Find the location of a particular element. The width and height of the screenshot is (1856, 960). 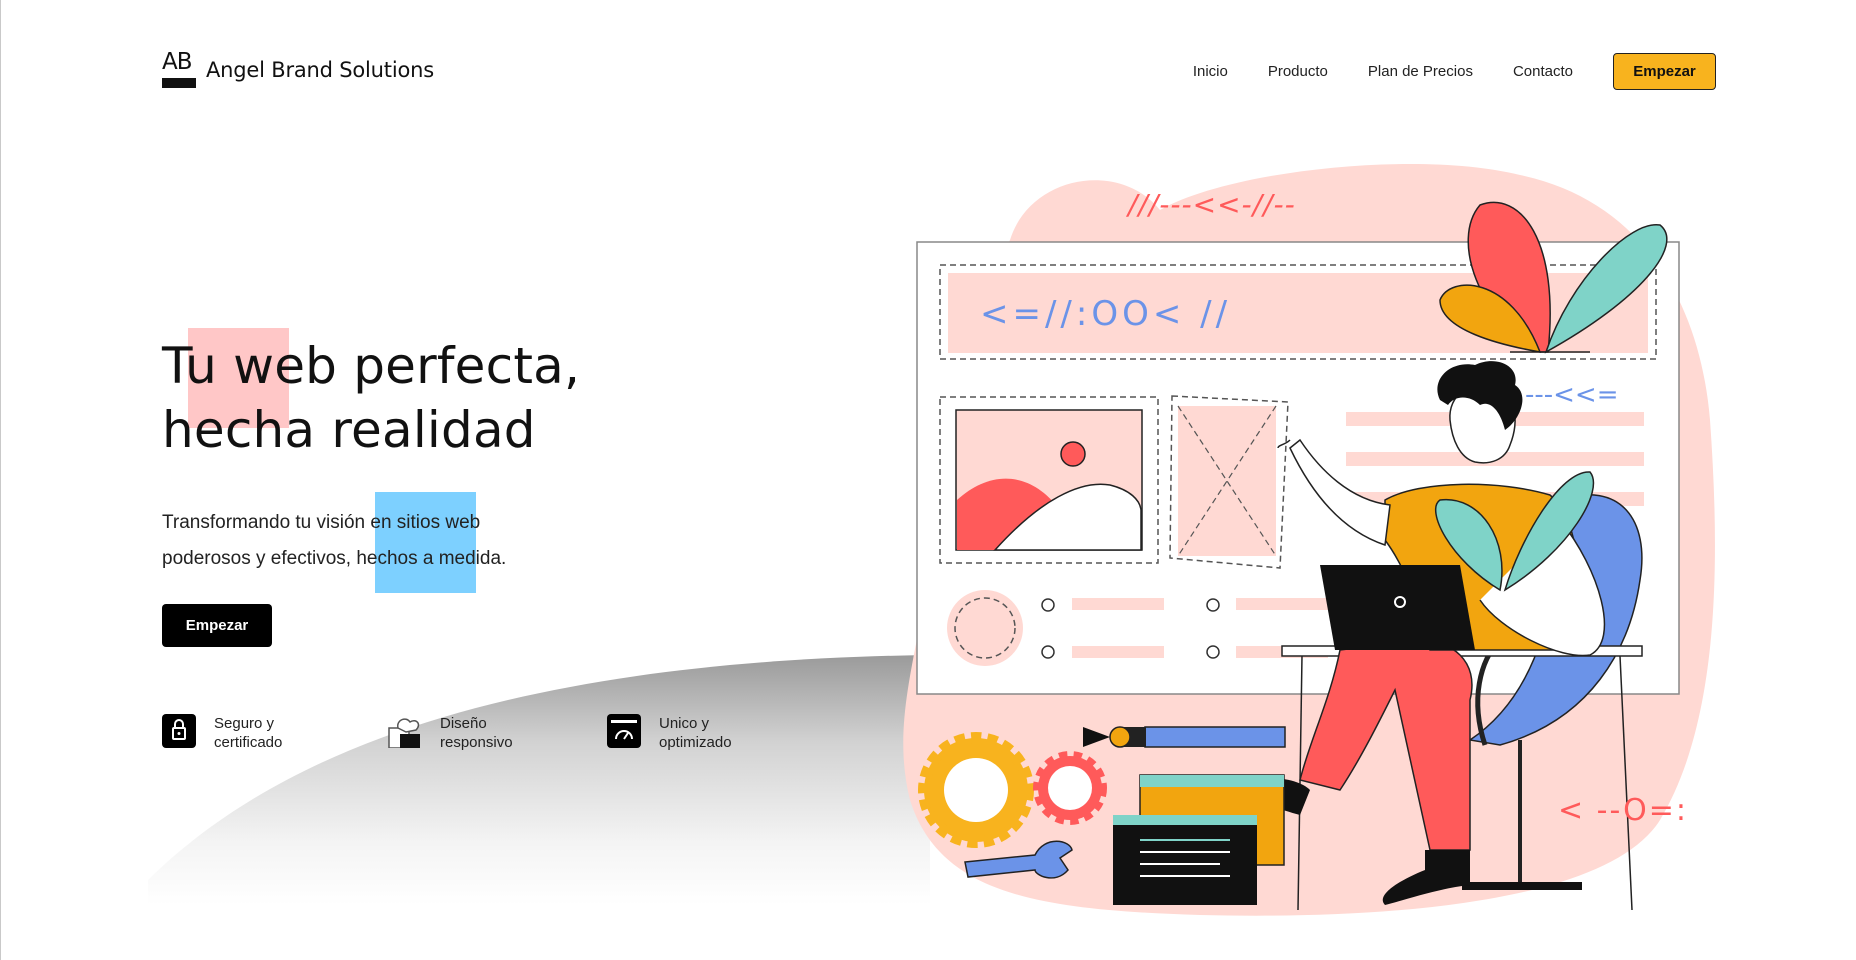

feature-secure: Seguro y certificado is located at coordinates (233, 733).